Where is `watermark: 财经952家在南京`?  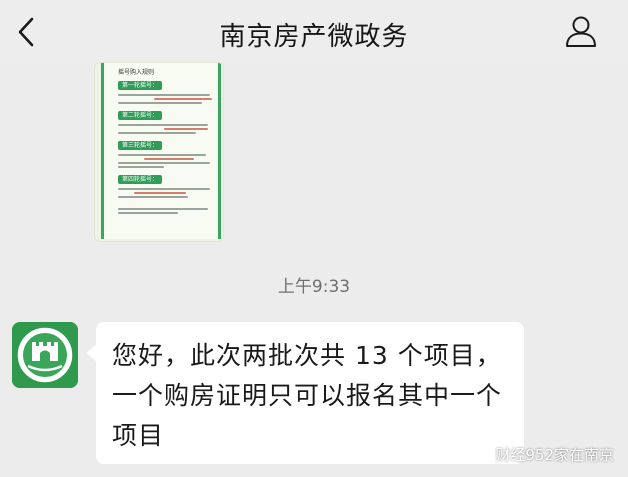
watermark: 财经952家在南京 is located at coordinates (542, 454).